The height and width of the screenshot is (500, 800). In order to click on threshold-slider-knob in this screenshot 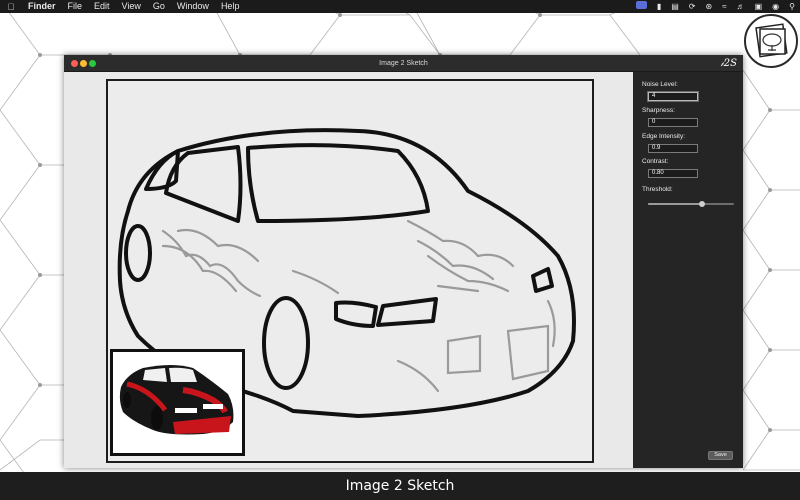, I will do `click(702, 204)`.